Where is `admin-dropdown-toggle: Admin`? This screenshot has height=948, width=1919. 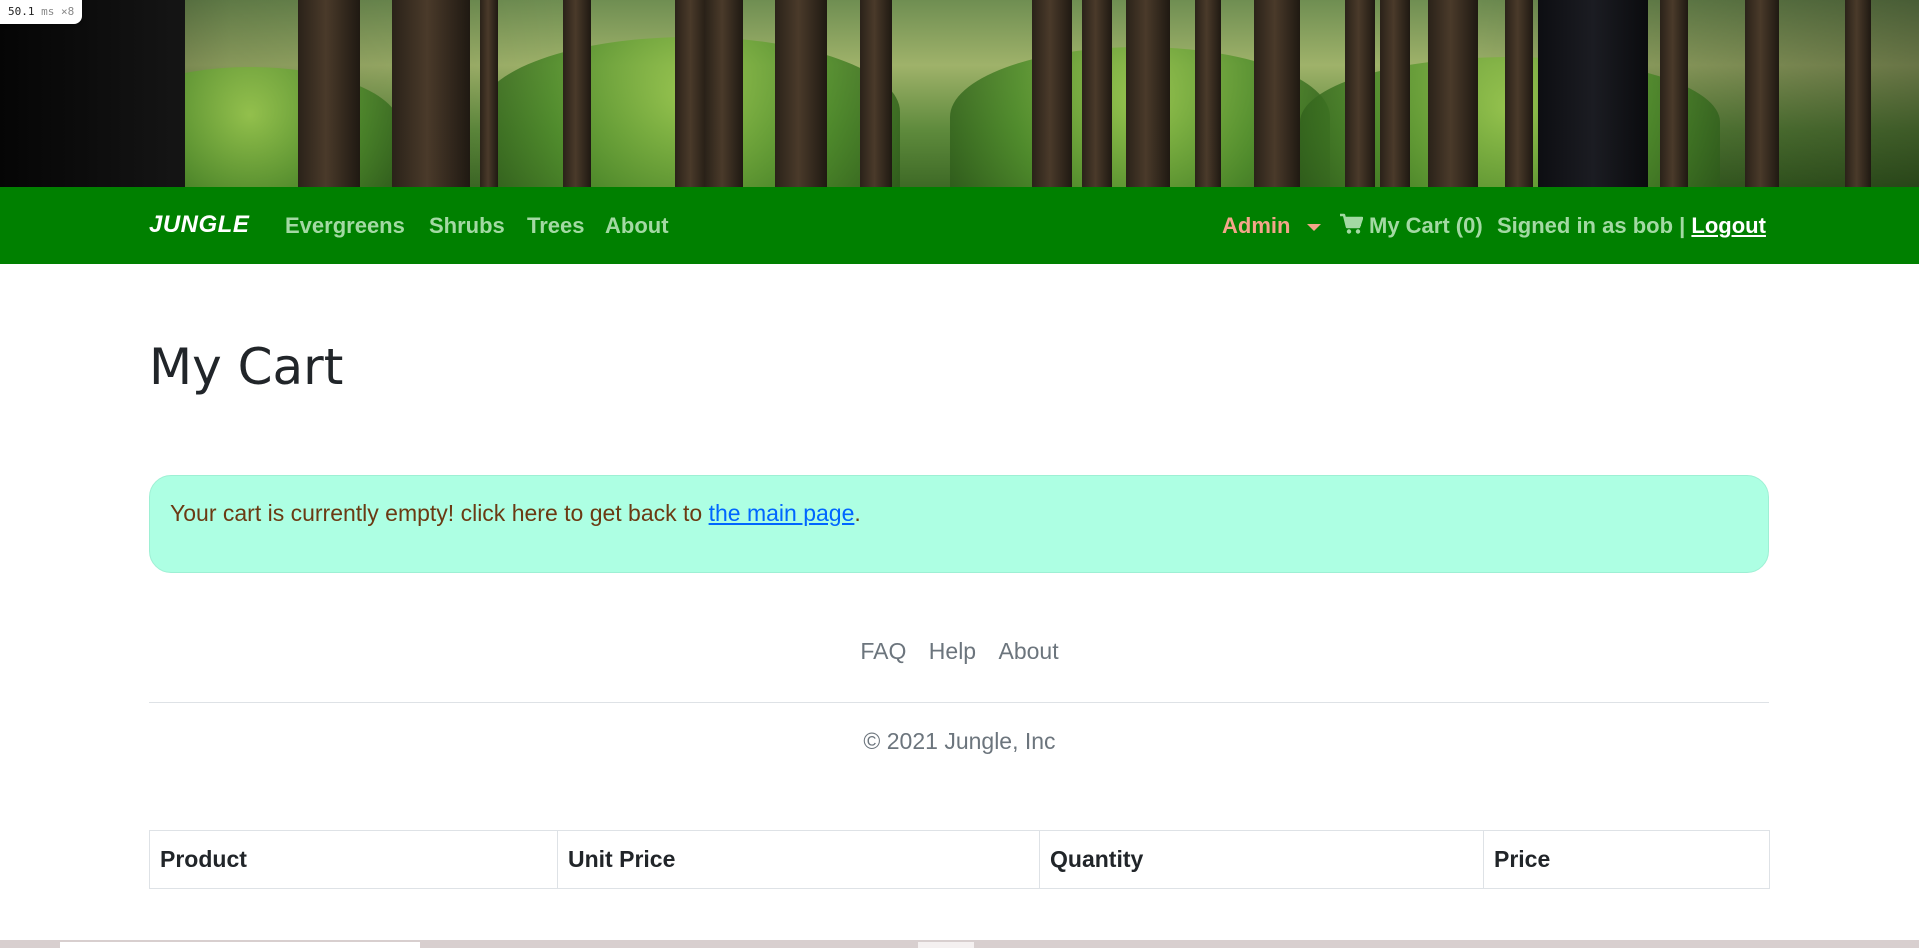 admin-dropdown-toggle: Admin is located at coordinates (1271, 226).